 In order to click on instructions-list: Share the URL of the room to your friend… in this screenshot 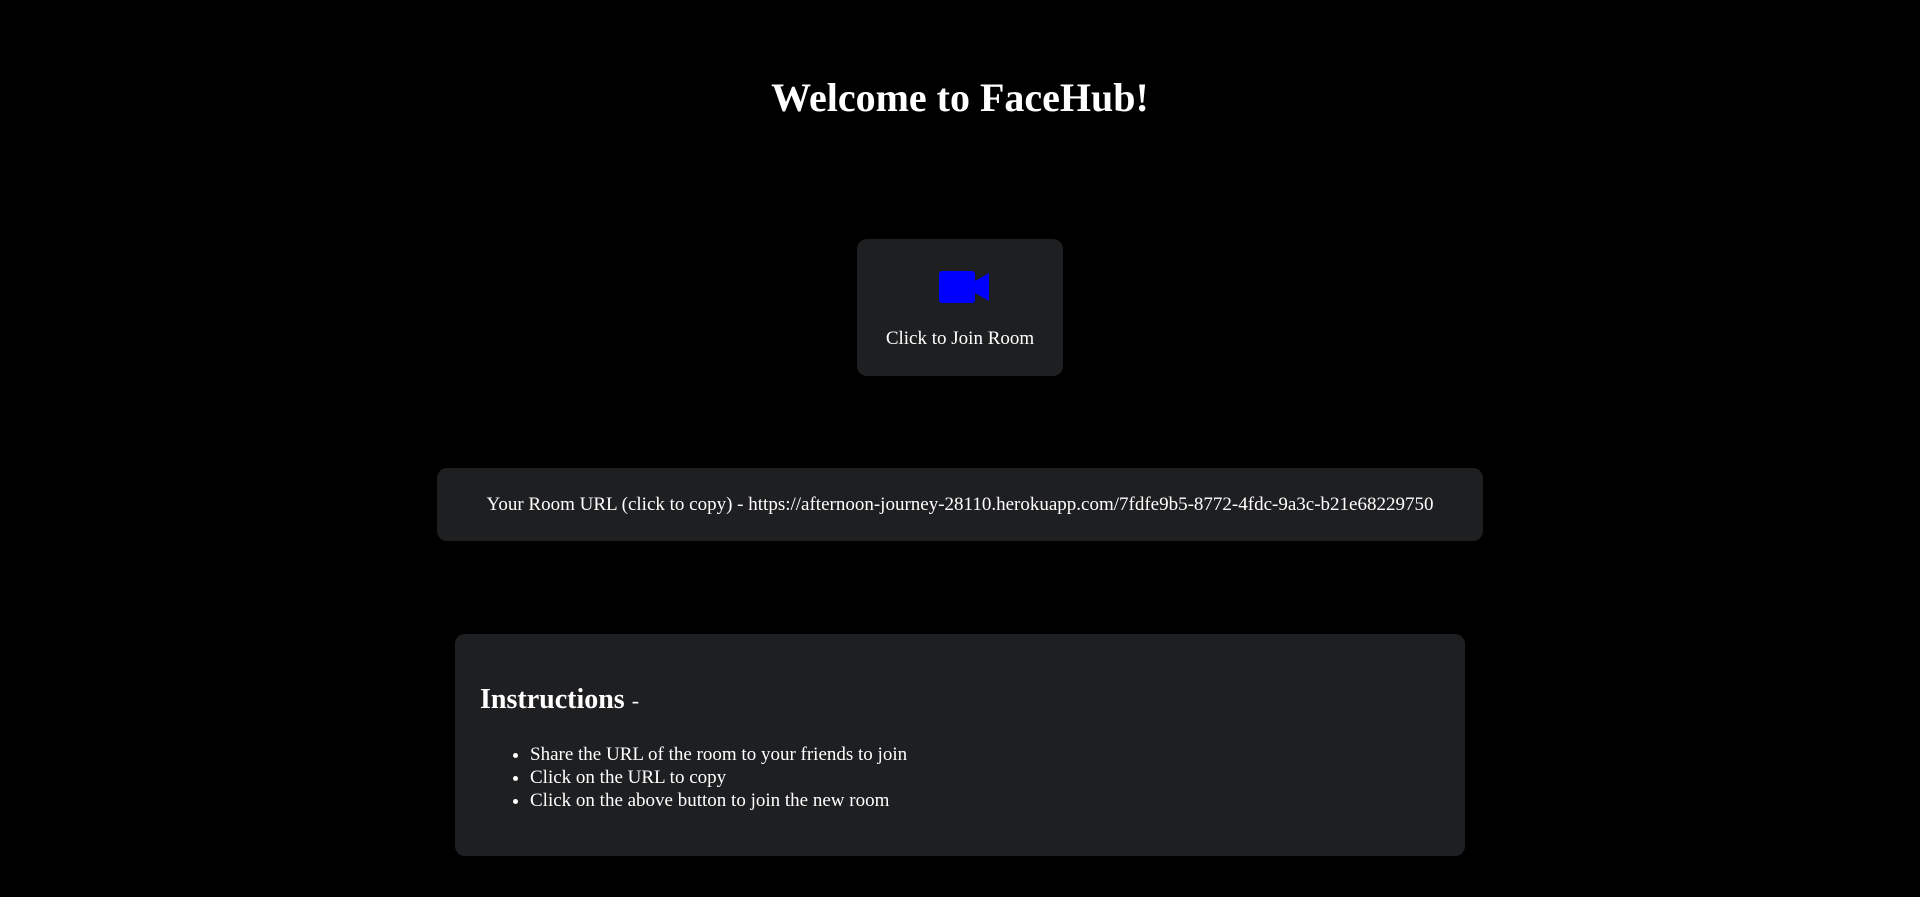, I will do `click(960, 777)`.